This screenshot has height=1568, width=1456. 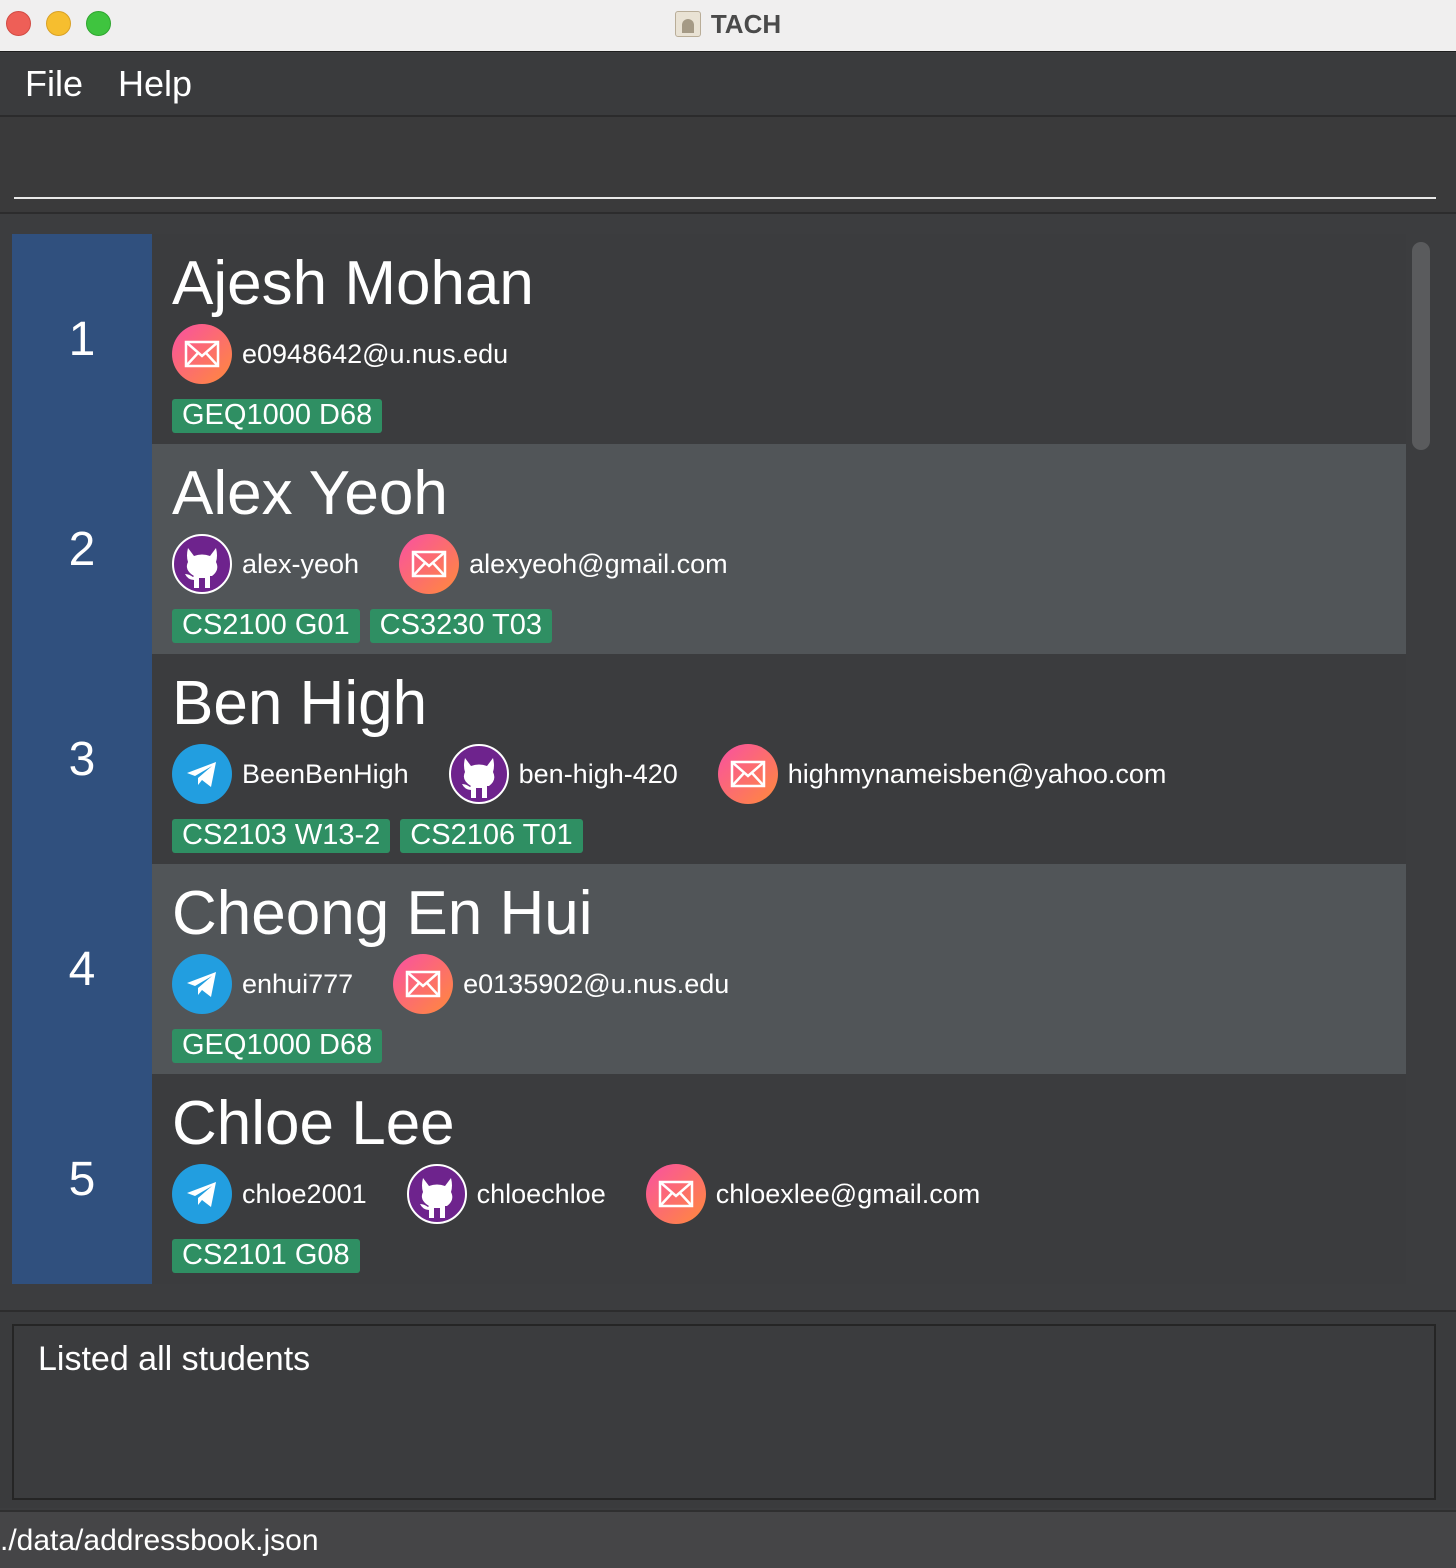 I want to click on github-contact: alex-yeoh, so click(x=265, y=564).